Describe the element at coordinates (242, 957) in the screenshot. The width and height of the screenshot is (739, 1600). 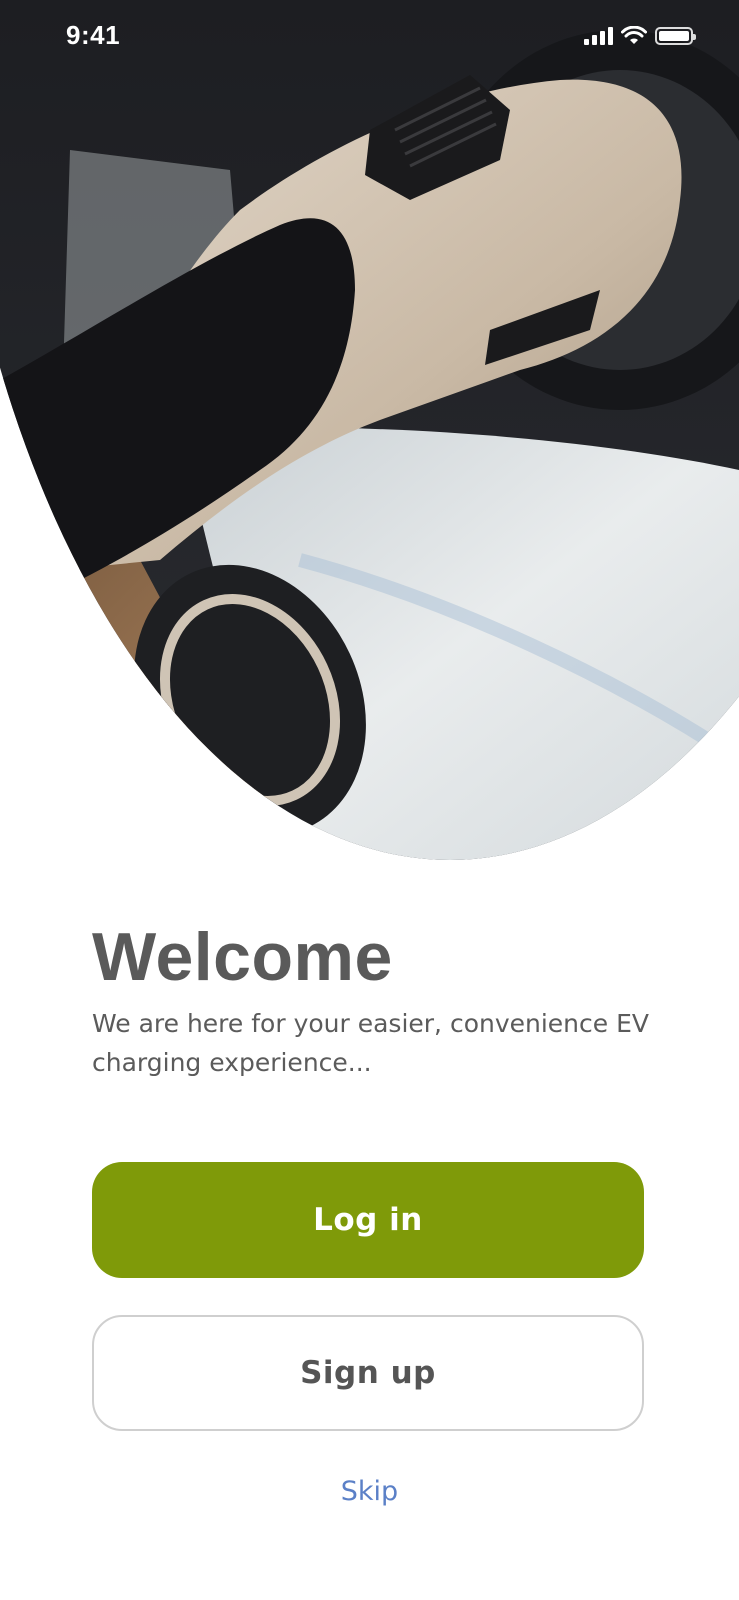
I see `welcome-title: Welcome` at that location.